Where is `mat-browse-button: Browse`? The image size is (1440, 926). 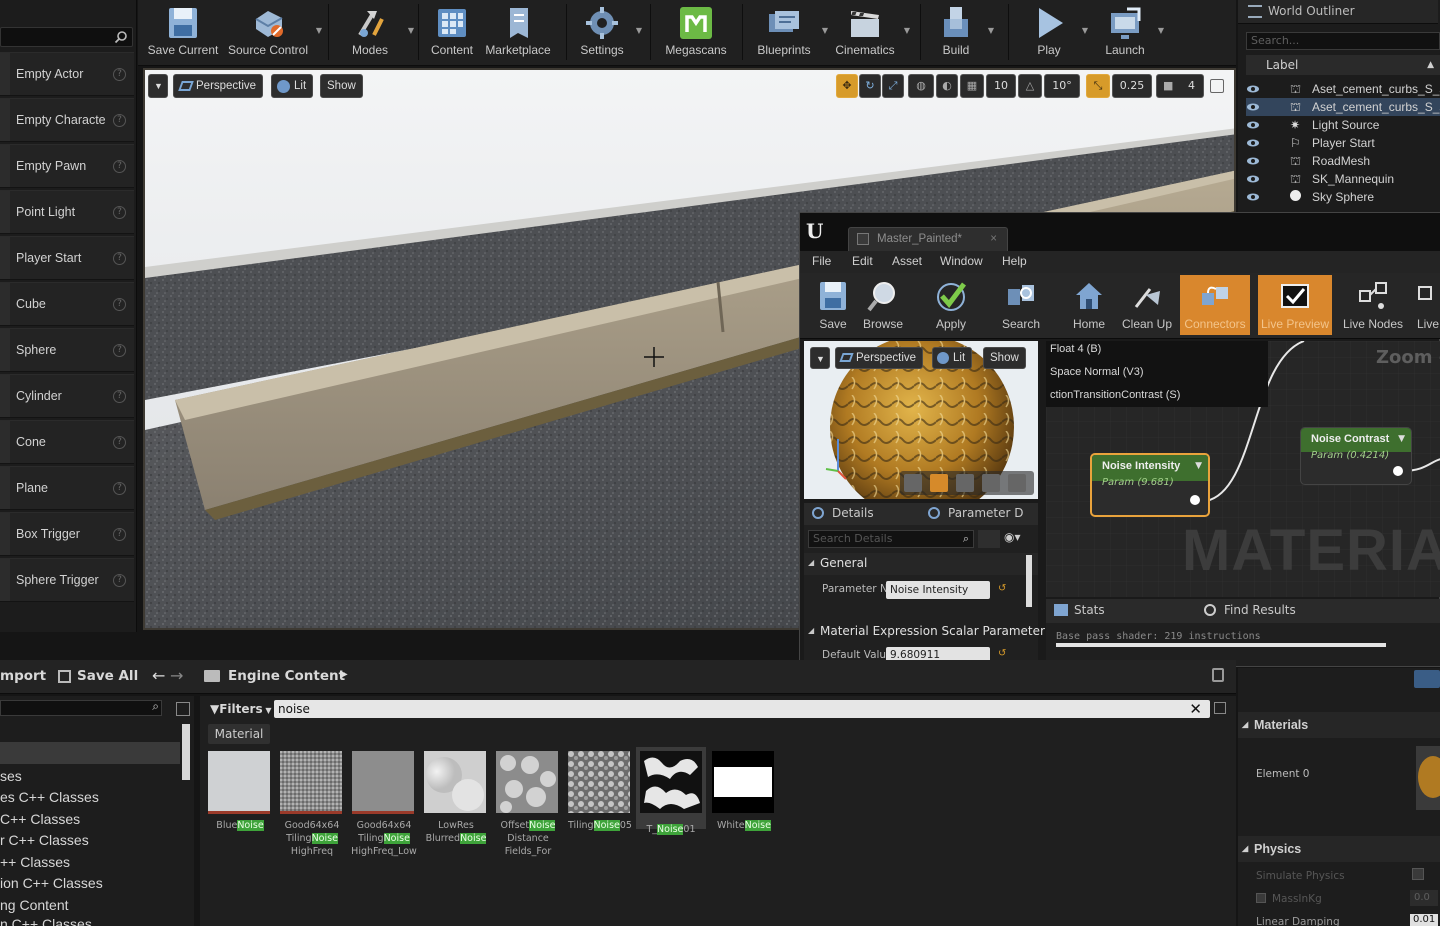 mat-browse-button: Browse is located at coordinates (883, 305).